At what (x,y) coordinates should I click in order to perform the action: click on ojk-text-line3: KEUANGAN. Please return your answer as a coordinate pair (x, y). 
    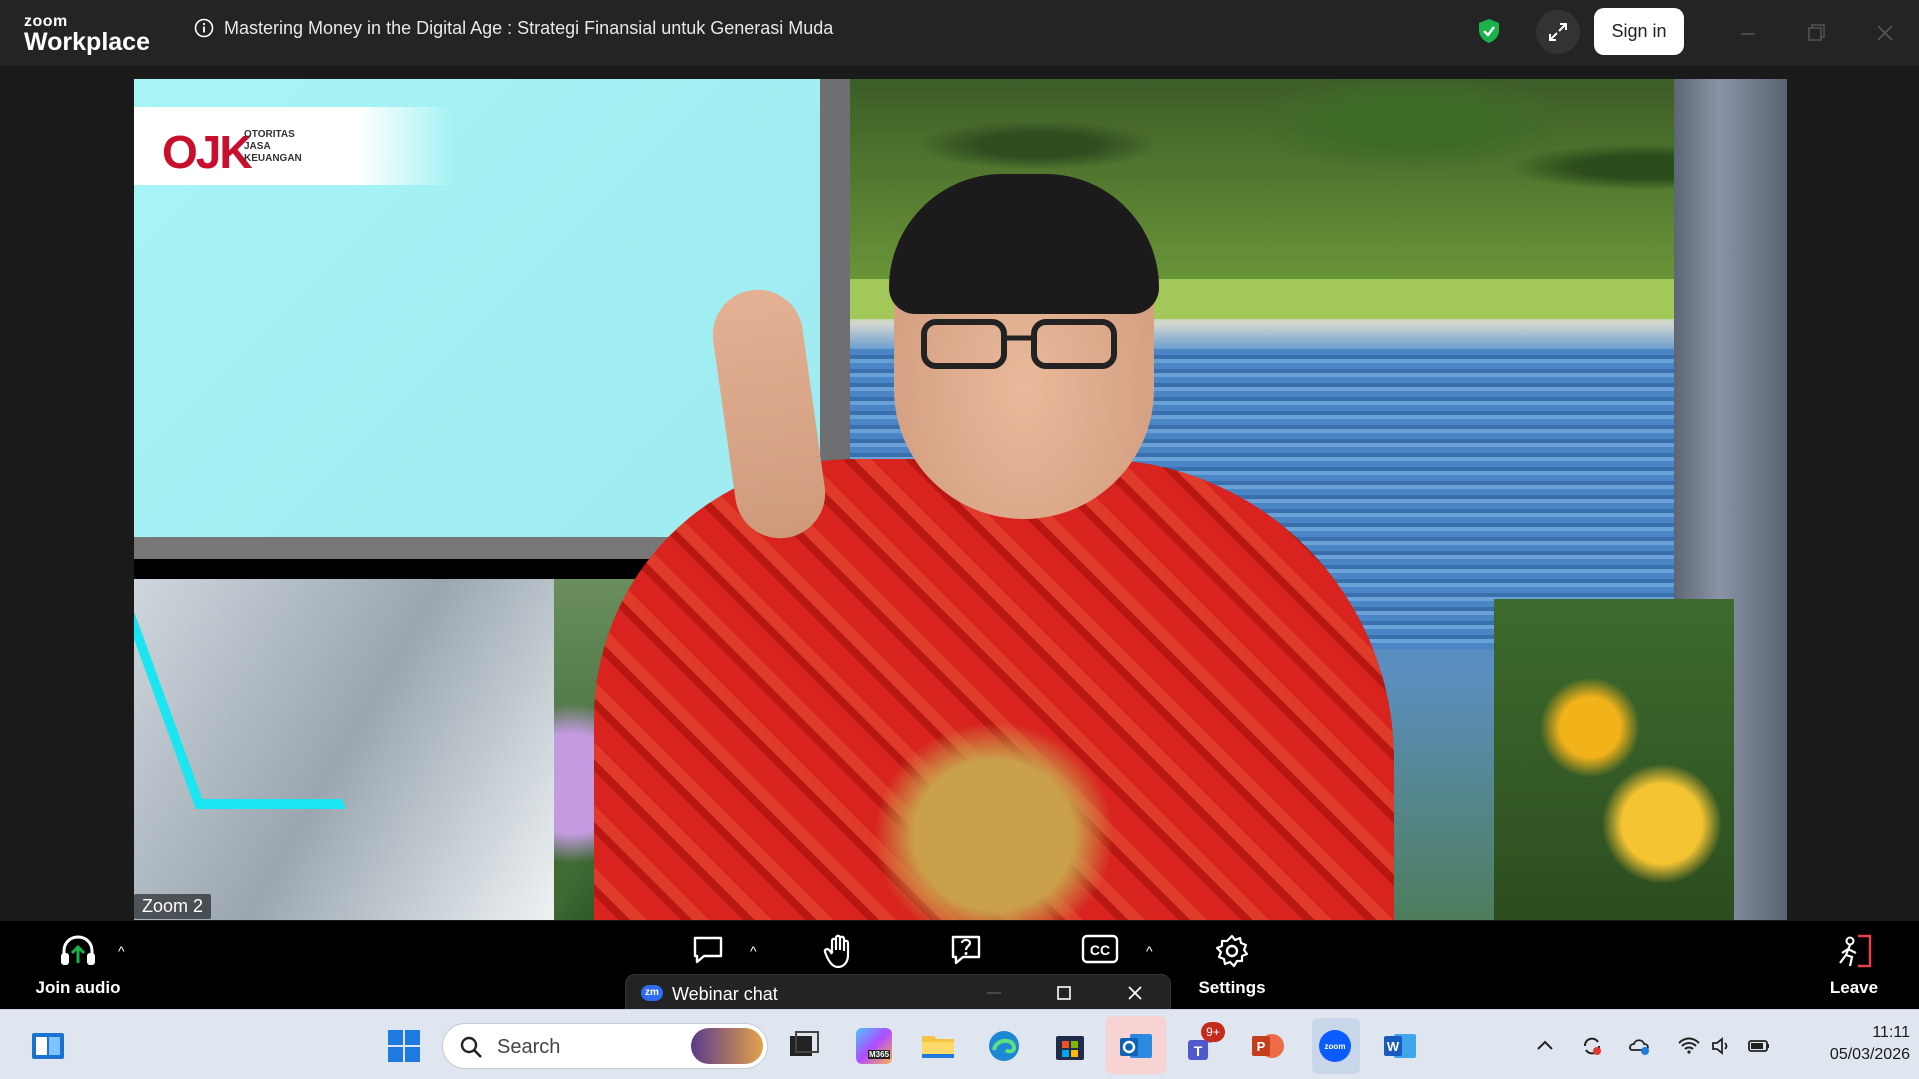
    Looking at the image, I should click on (273, 158).